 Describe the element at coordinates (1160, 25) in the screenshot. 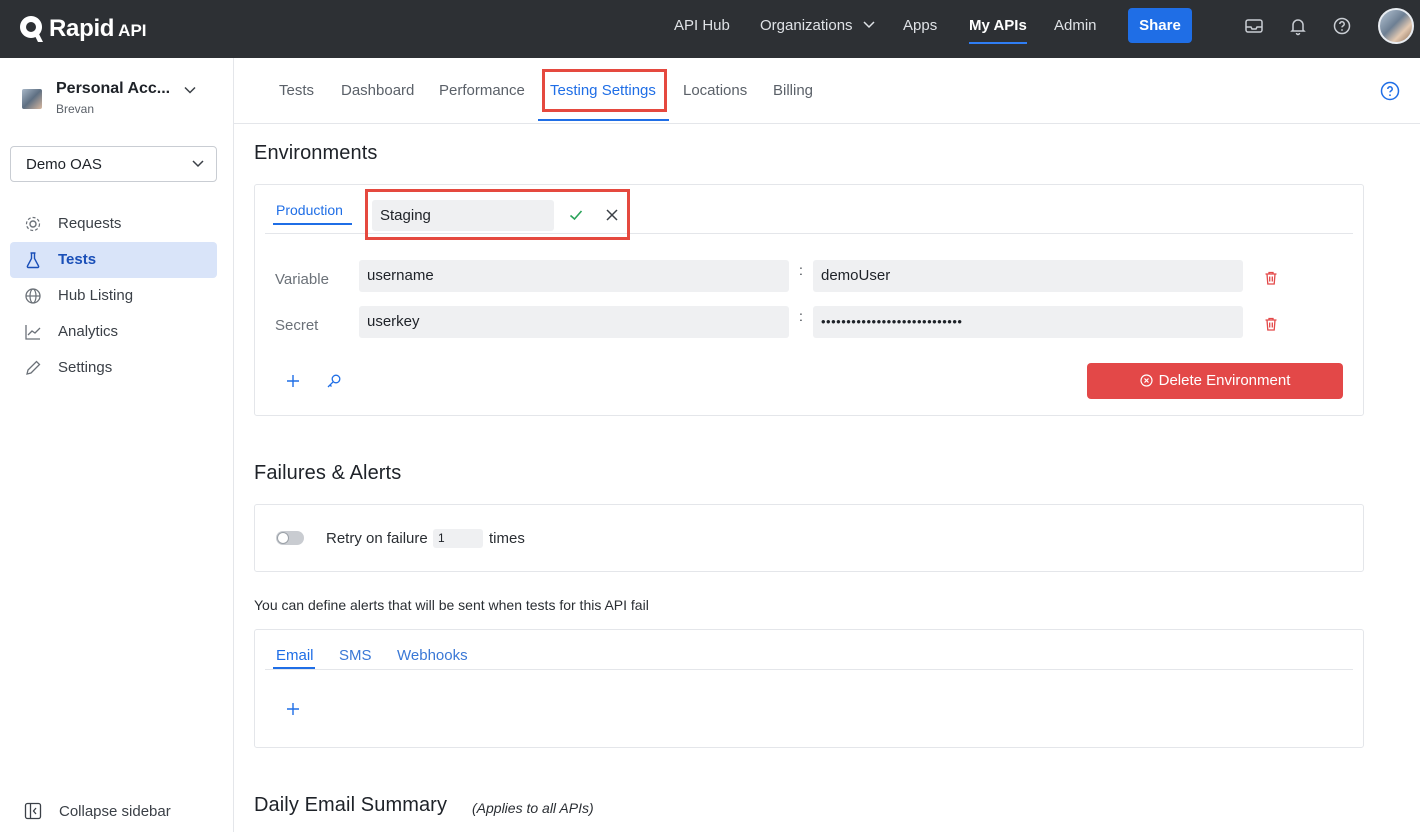

I see `share-button: Share` at that location.